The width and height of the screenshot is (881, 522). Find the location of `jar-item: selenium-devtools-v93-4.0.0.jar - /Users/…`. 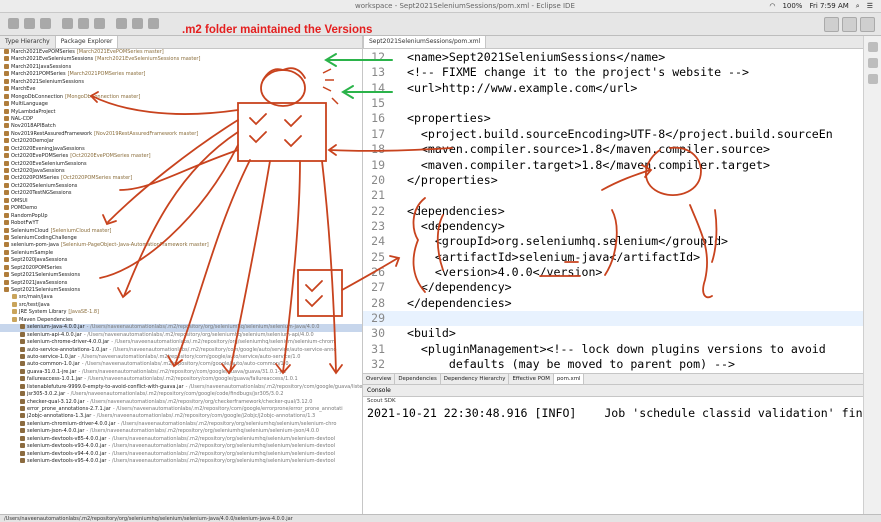

jar-item: selenium-devtools-v93-4.0.0.jar - /Users/… is located at coordinates (181, 446).